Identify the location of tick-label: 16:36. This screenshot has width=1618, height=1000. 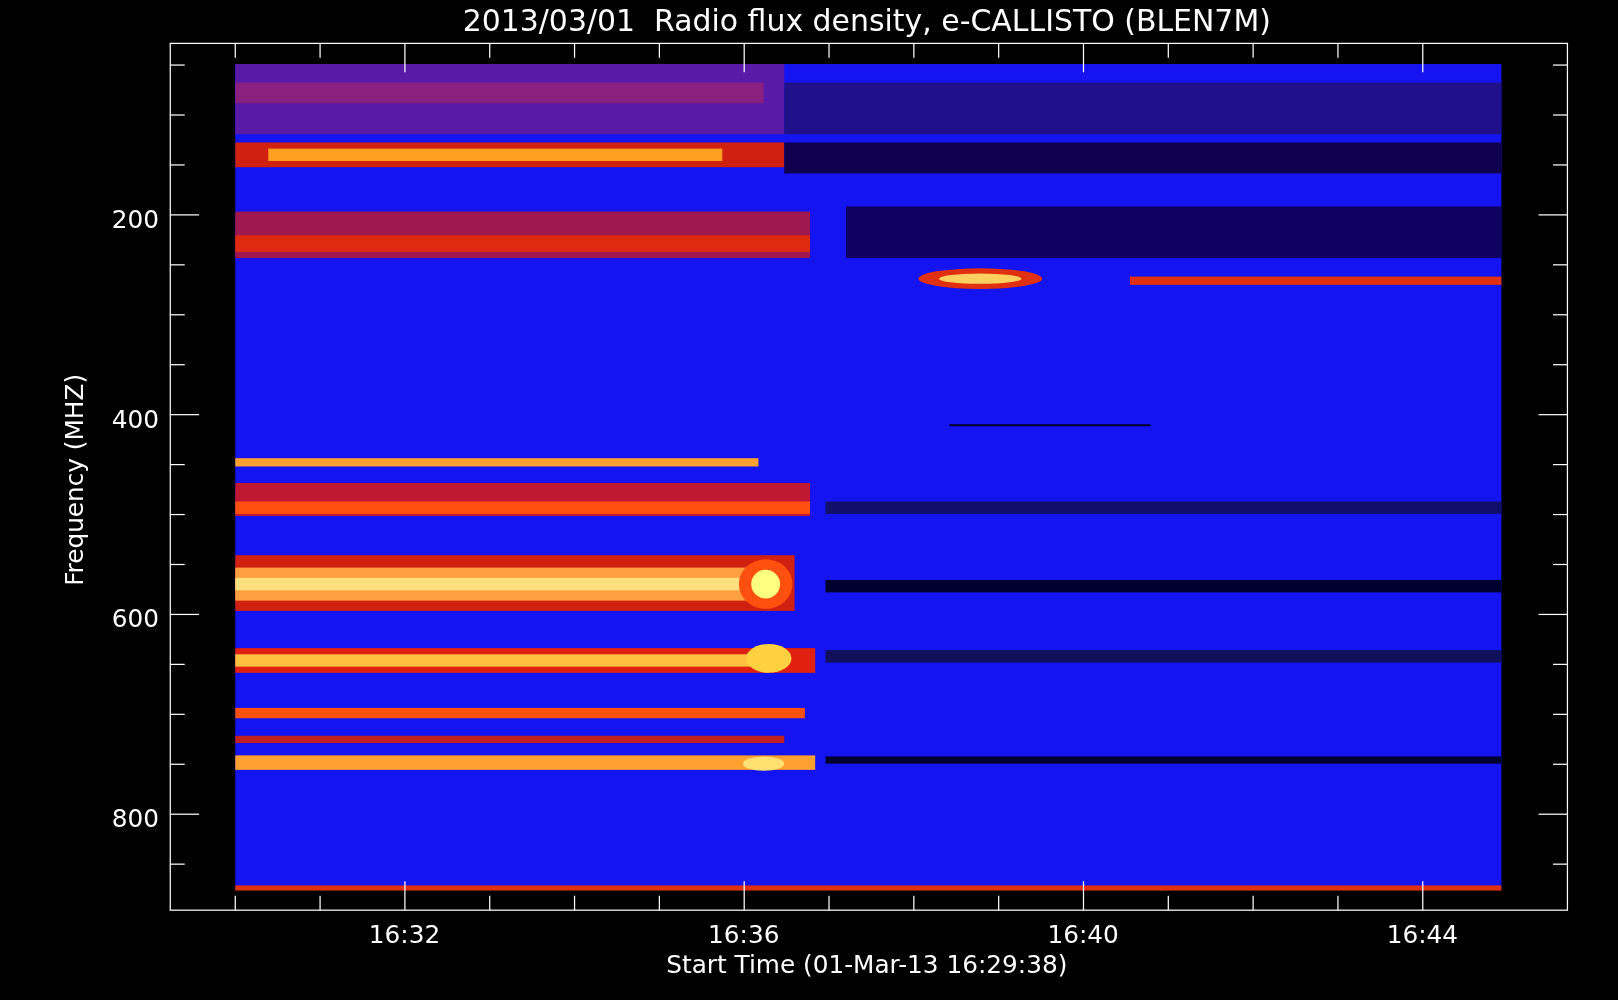
(744, 935).